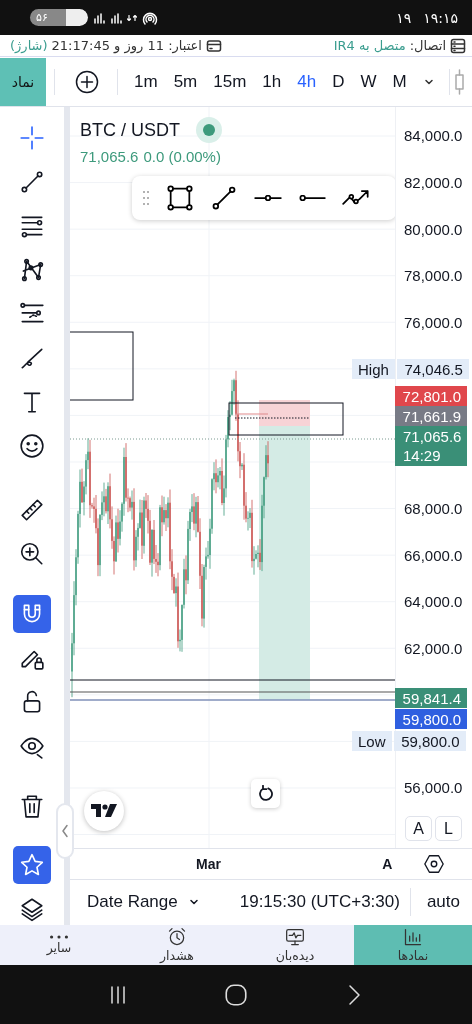  What do you see at coordinates (413, 937) in the screenshot?
I see `bar-chart-icon` at bounding box center [413, 937].